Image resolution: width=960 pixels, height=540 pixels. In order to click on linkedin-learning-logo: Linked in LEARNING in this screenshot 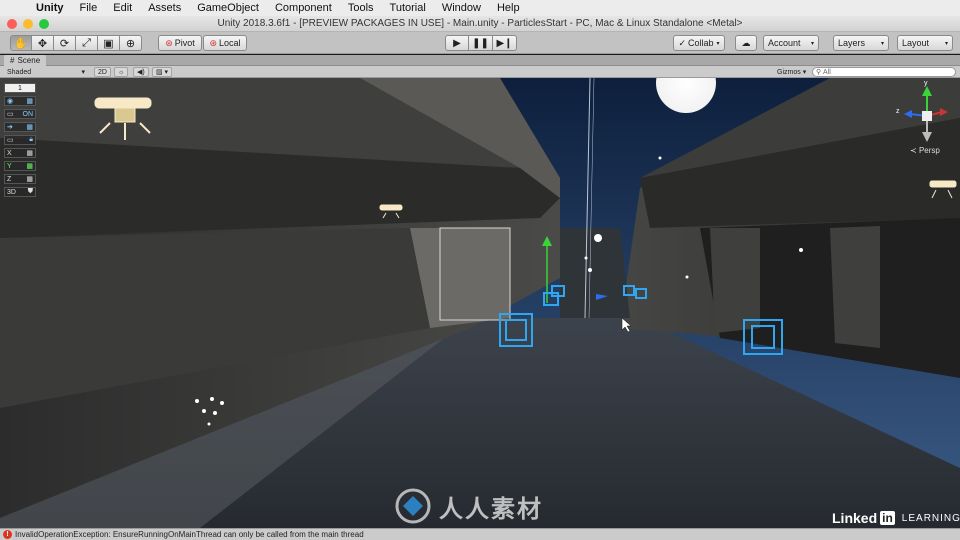, I will do `click(896, 518)`.